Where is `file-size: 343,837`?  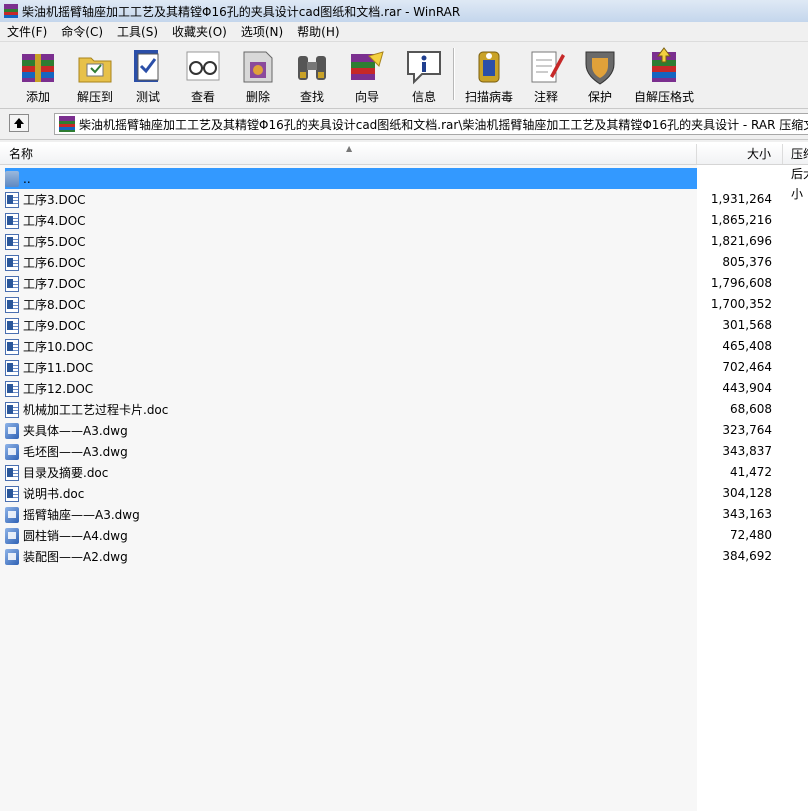 file-size: 343,837 is located at coordinates (747, 451).